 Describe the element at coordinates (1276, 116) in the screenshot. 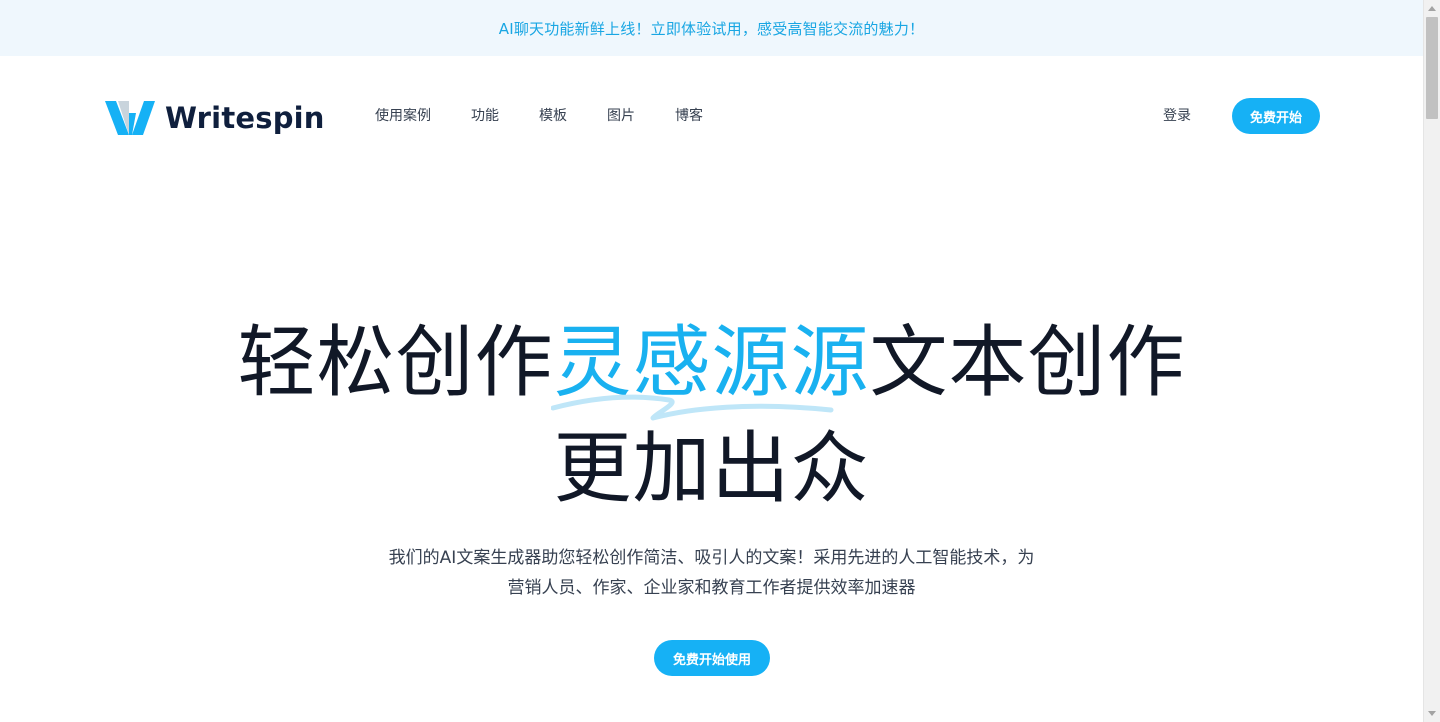

I see `start-free-button: 免费开始` at that location.